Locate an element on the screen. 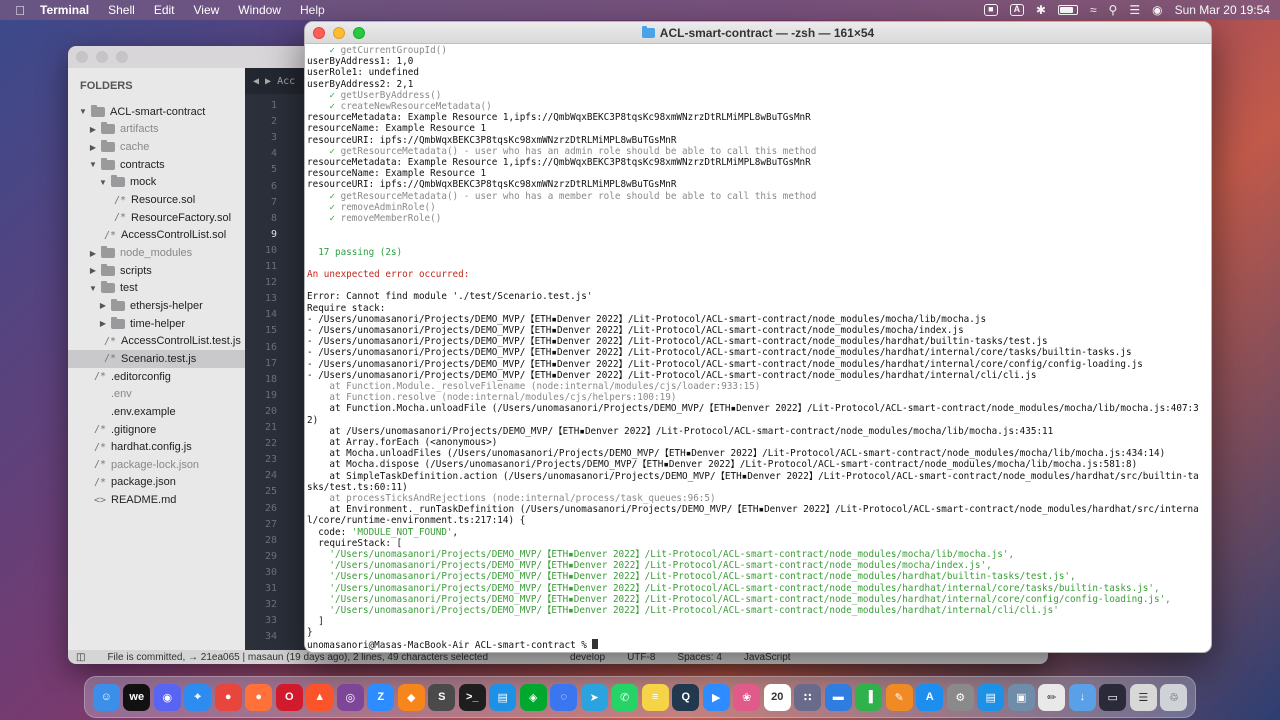 The image size is (1280, 720). dock-chrome-icon: ● is located at coordinates (228, 697).